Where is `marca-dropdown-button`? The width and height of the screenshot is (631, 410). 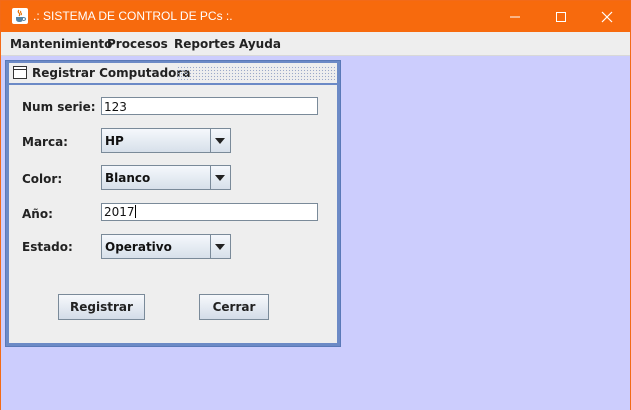 marca-dropdown-button is located at coordinates (220, 140).